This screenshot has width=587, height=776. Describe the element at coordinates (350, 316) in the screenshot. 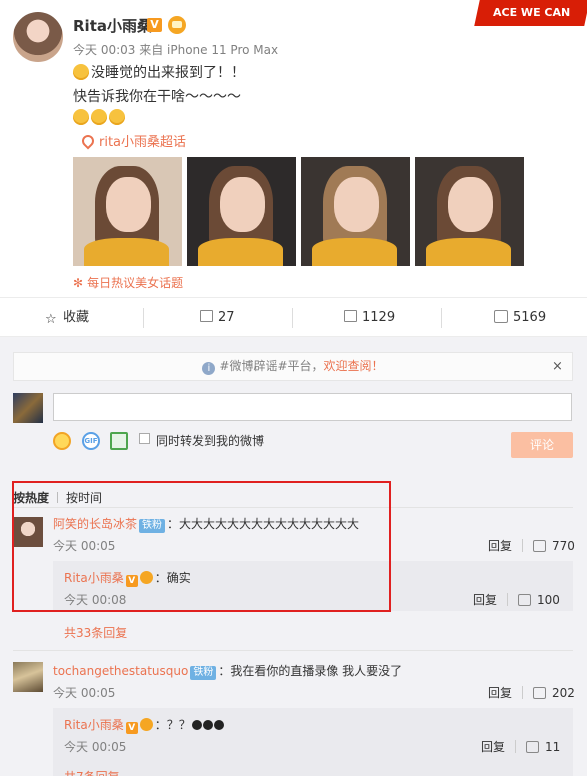

I see `comment-icon` at that location.